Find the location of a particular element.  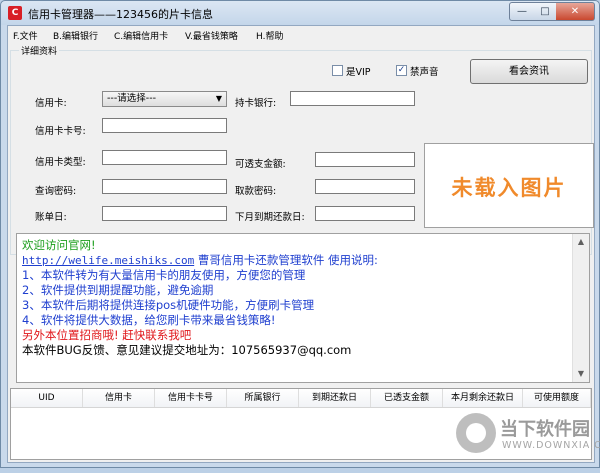

mute-checkbox: ✓ is located at coordinates (401, 70).